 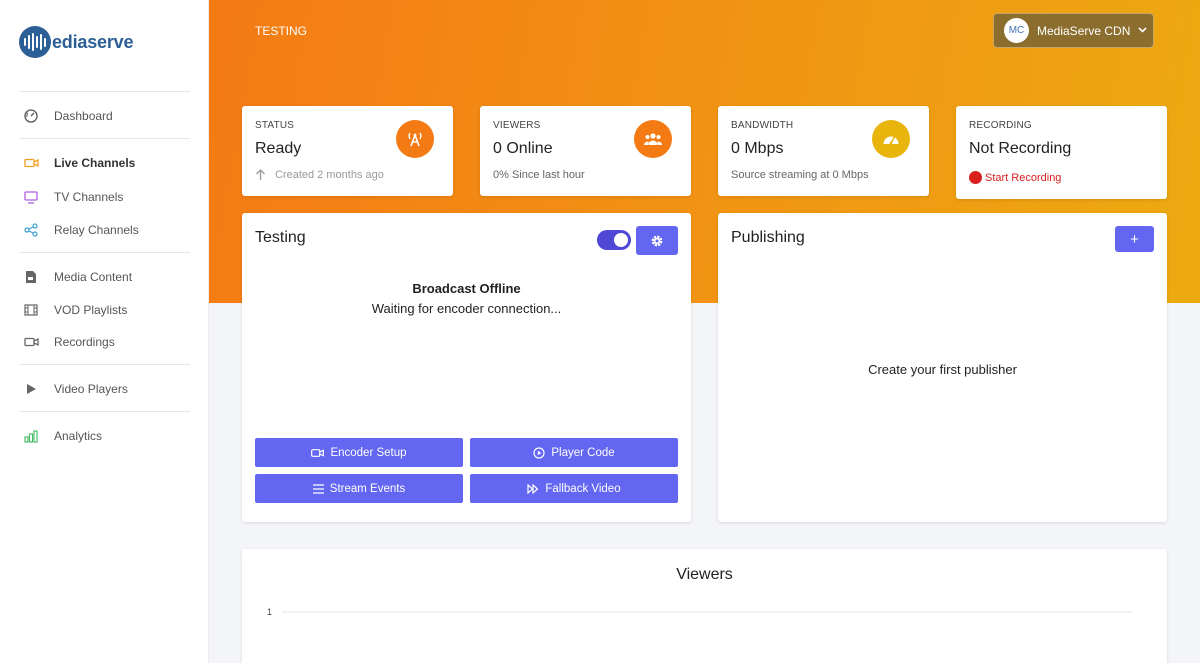 I want to click on sidebar-item-vod-playlists: VOD Playlists, so click(x=104, y=310).